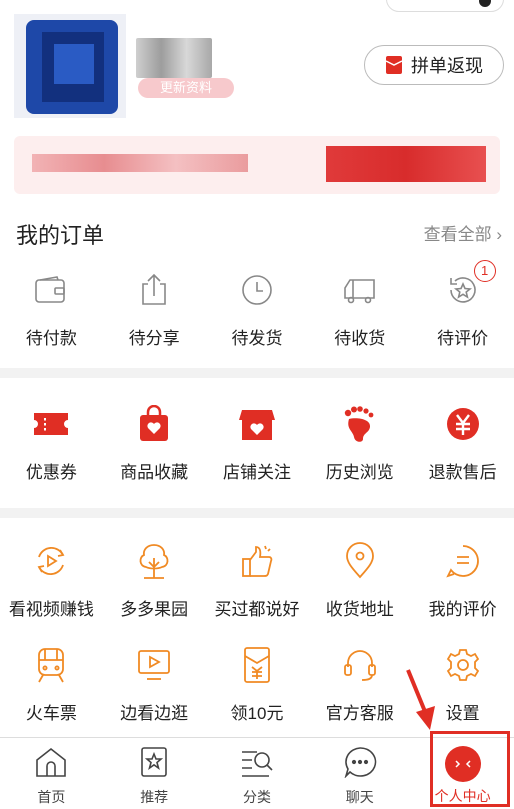 This screenshot has width=514, height=809. What do you see at coordinates (360, 764) in the screenshot?
I see `chat-icon` at bounding box center [360, 764].